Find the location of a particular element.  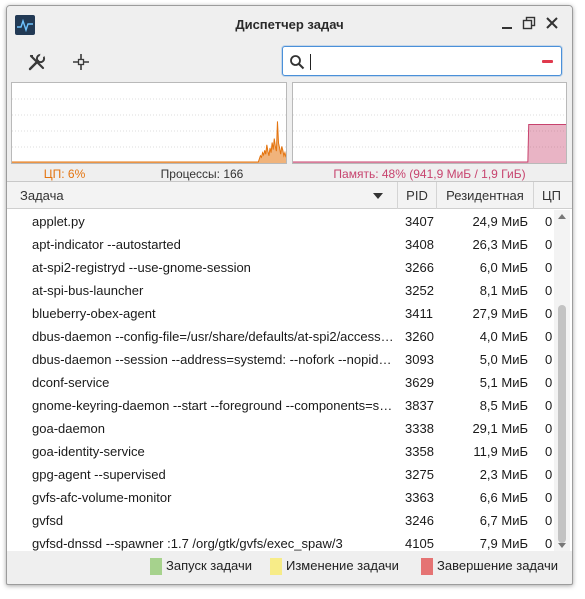

resident-cell: 5,0 МиБ is located at coordinates (503, 359).